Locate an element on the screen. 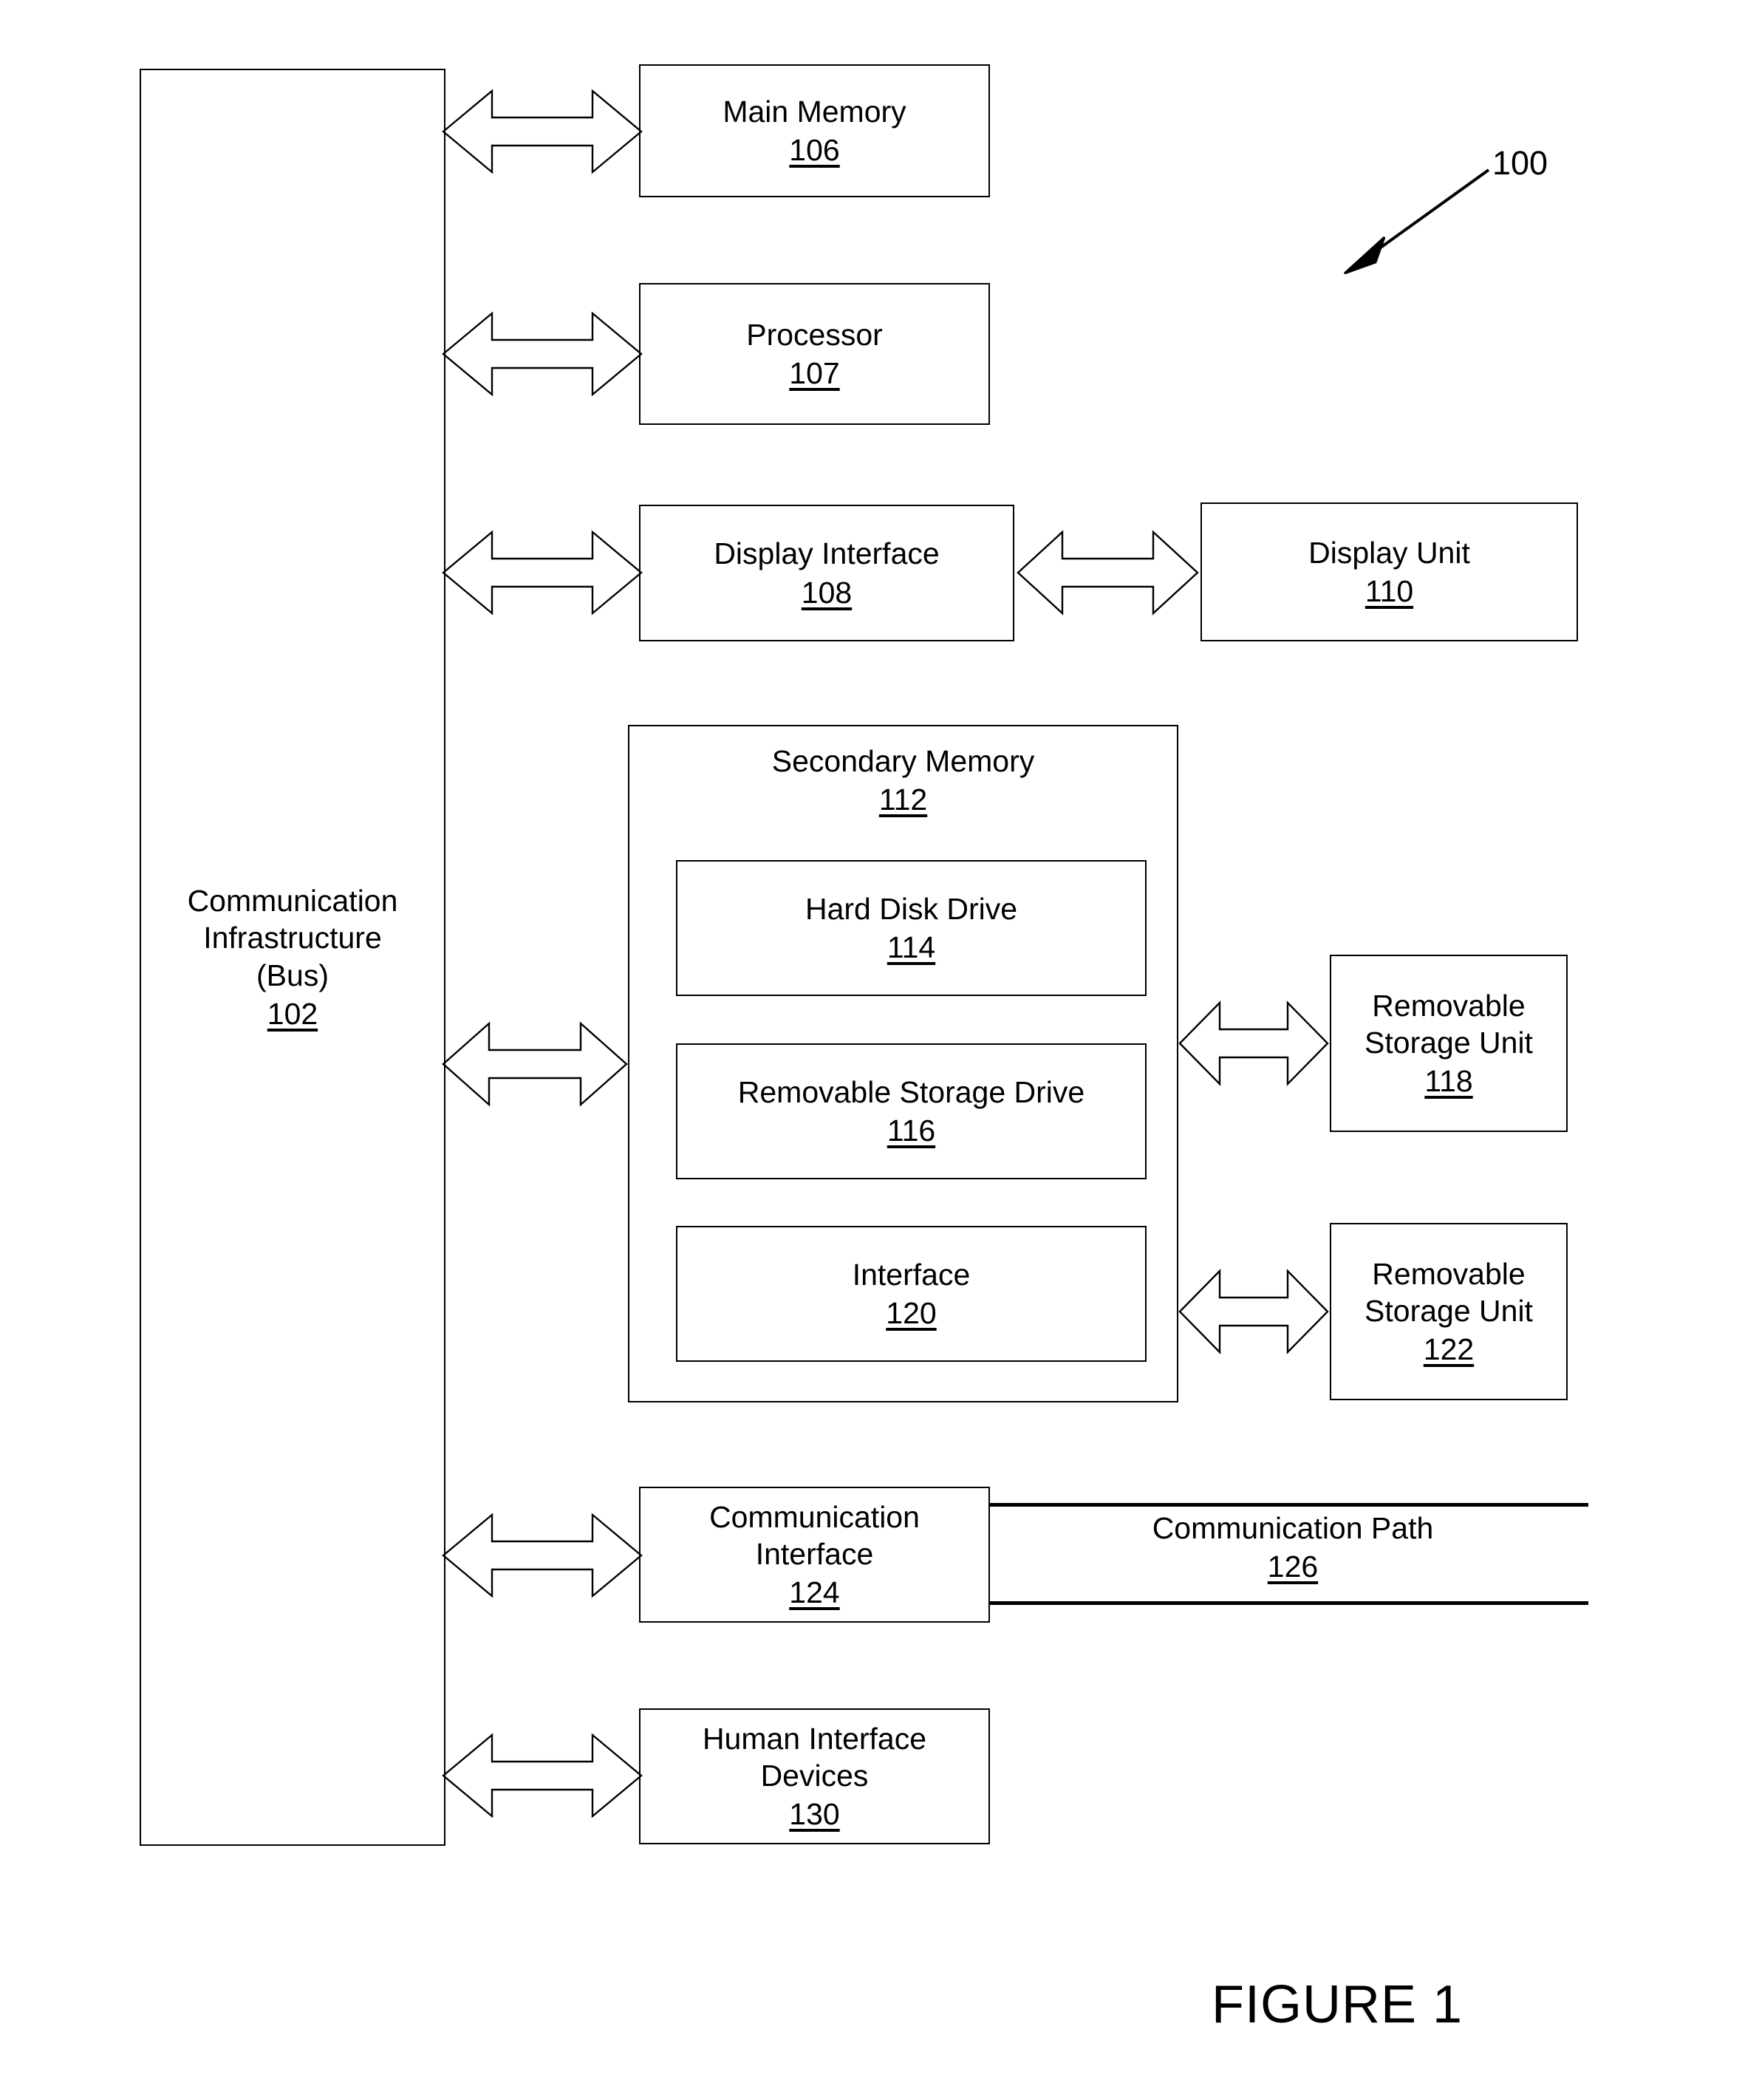 The height and width of the screenshot is (2100, 1742). system-100-leader-arrow-icon is located at coordinates (1414, 221).